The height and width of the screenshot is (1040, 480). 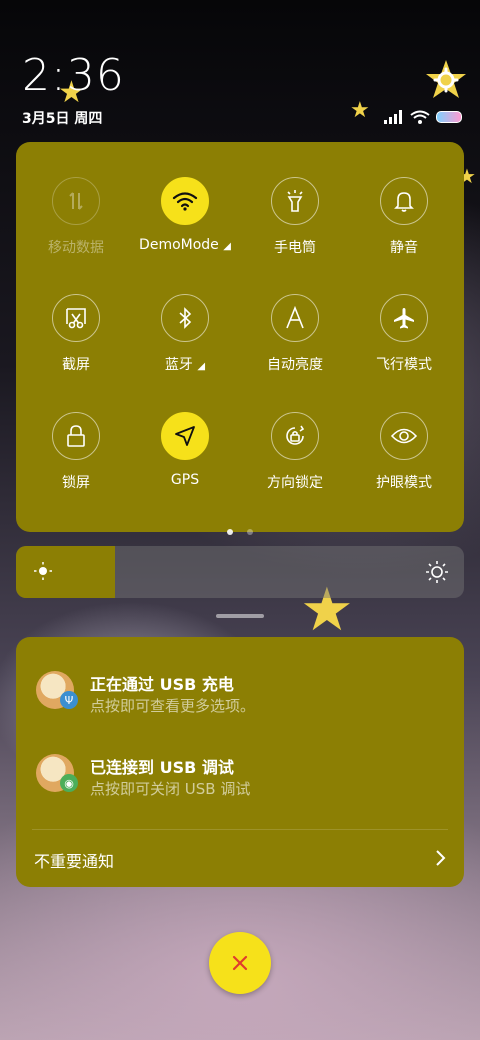 I want to click on mobile-data-icon, so click(x=76, y=201).